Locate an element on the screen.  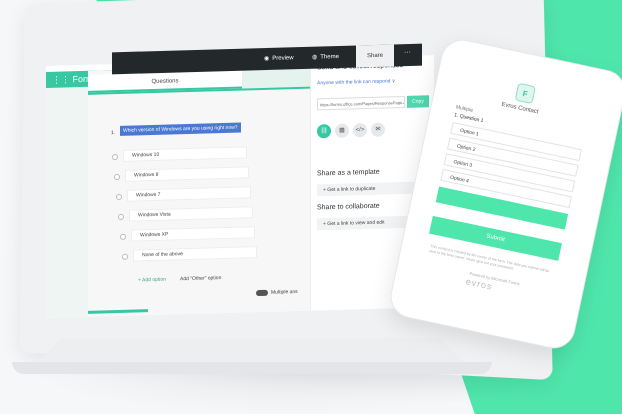
eye-icon: ◉ is located at coordinates (267, 59).